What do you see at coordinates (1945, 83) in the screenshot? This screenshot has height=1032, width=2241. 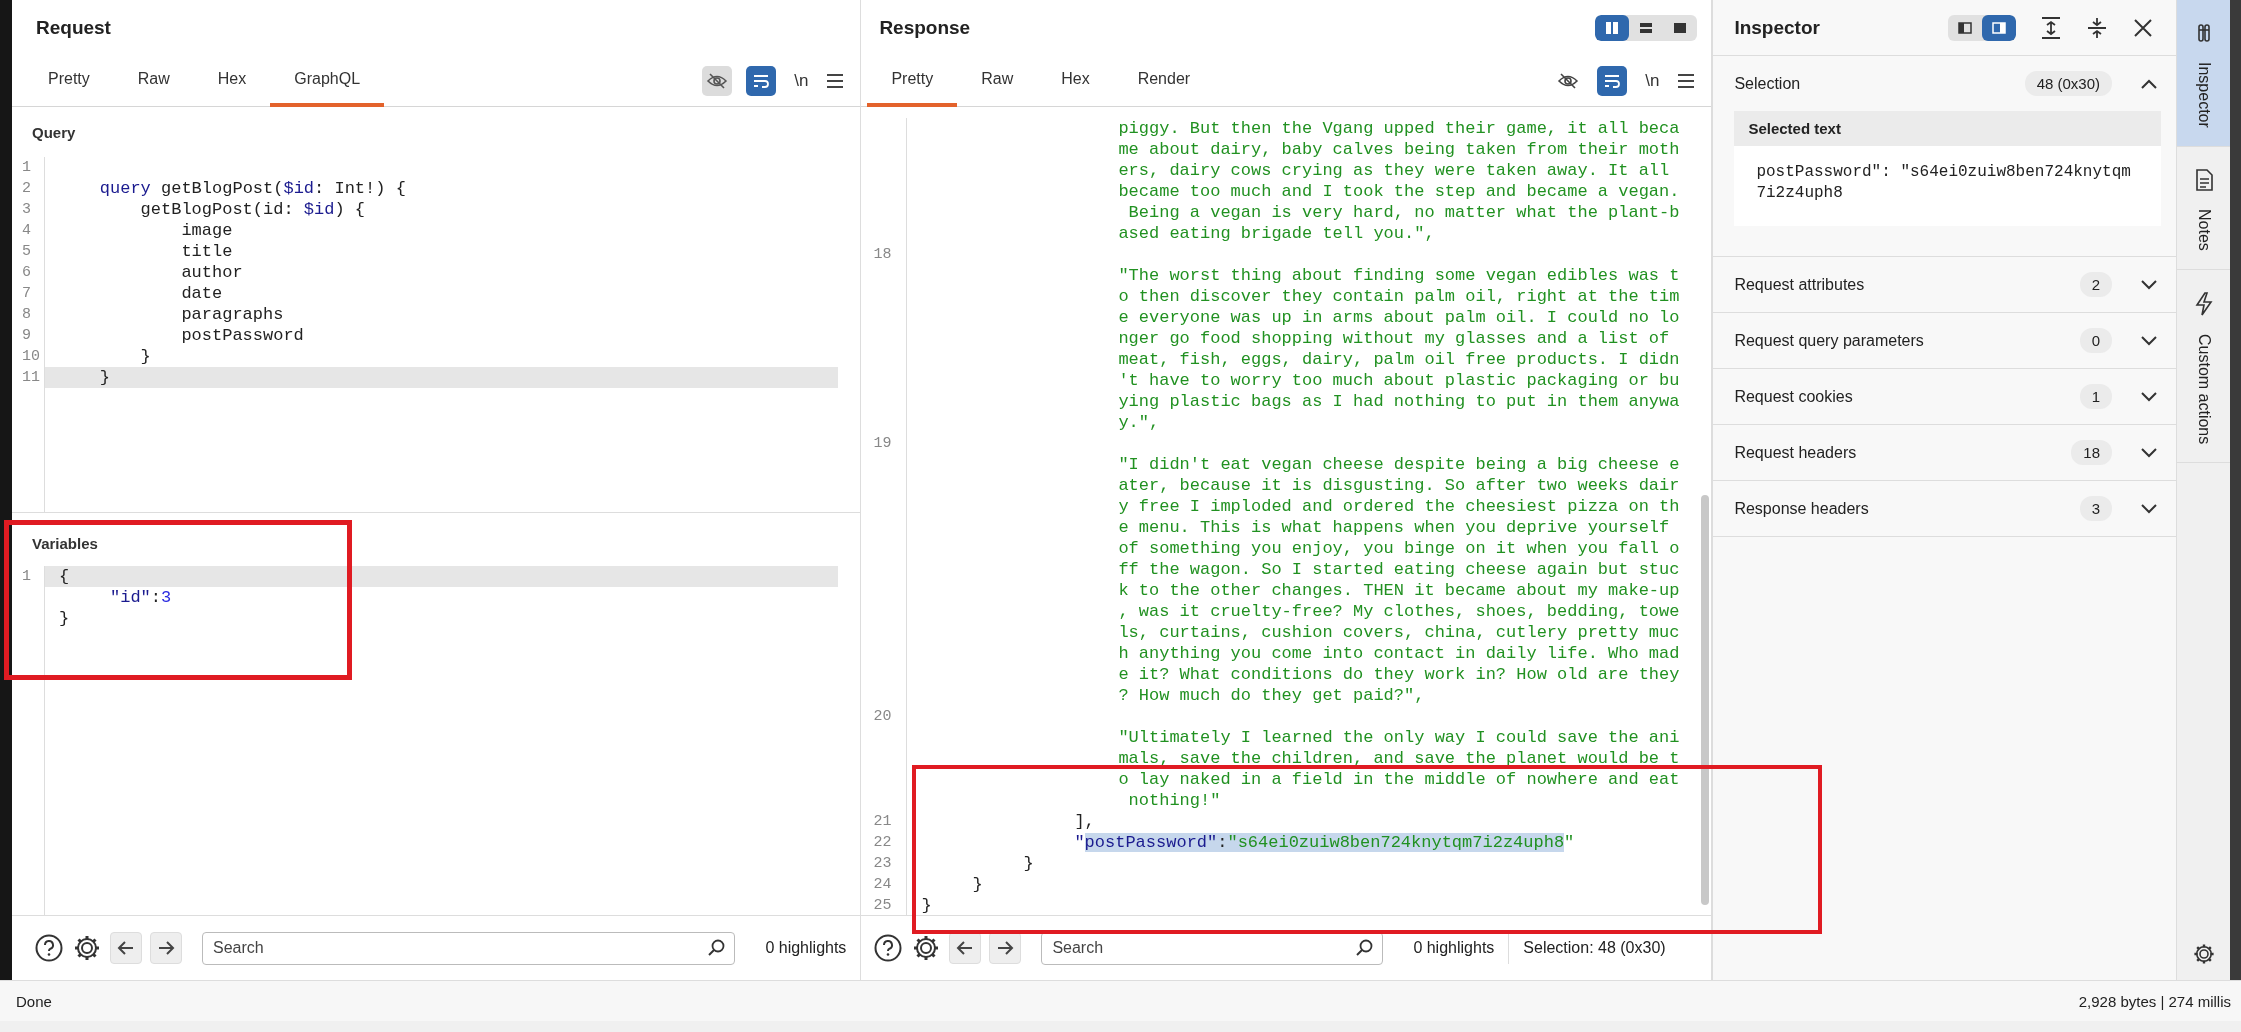 I see `inspector-section-header: Selection 48 (0x30)` at bounding box center [1945, 83].